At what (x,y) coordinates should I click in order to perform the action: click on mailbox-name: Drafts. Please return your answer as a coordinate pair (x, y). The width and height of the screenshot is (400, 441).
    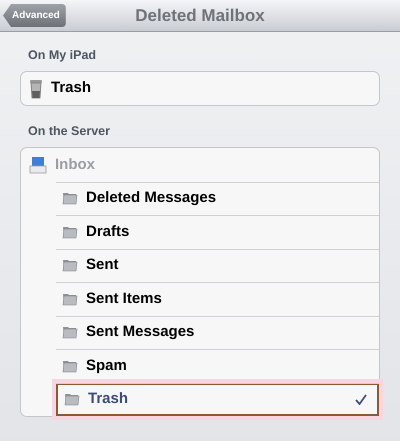
    Looking at the image, I should click on (108, 232).